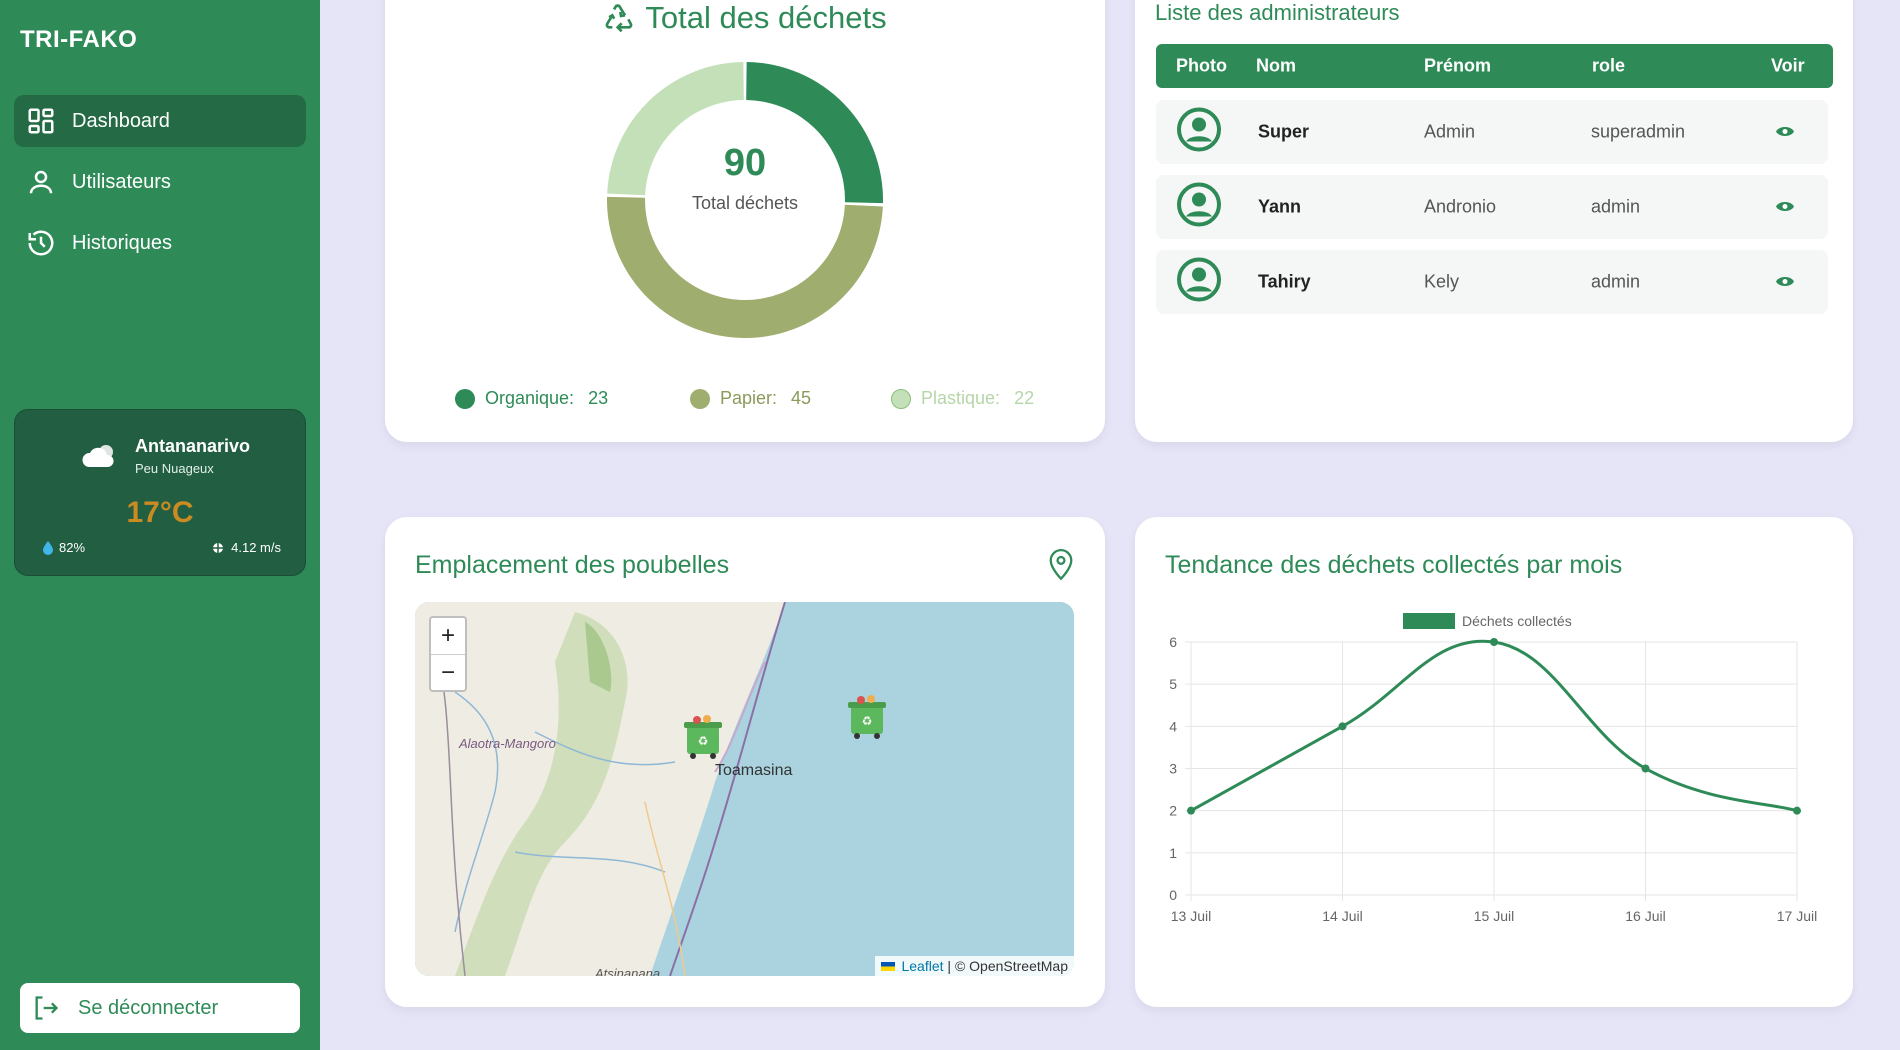  I want to click on weather-description: Peu Nuageux, so click(174, 468).